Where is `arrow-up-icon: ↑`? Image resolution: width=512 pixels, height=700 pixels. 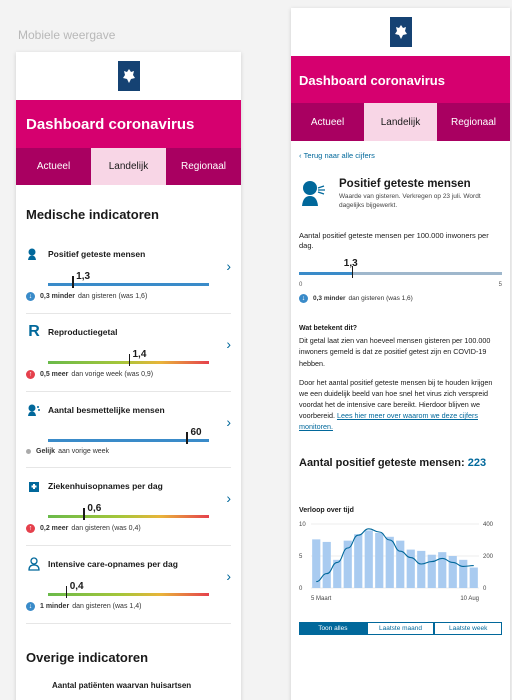
arrow-up-icon: ↑ is located at coordinates (30, 374).